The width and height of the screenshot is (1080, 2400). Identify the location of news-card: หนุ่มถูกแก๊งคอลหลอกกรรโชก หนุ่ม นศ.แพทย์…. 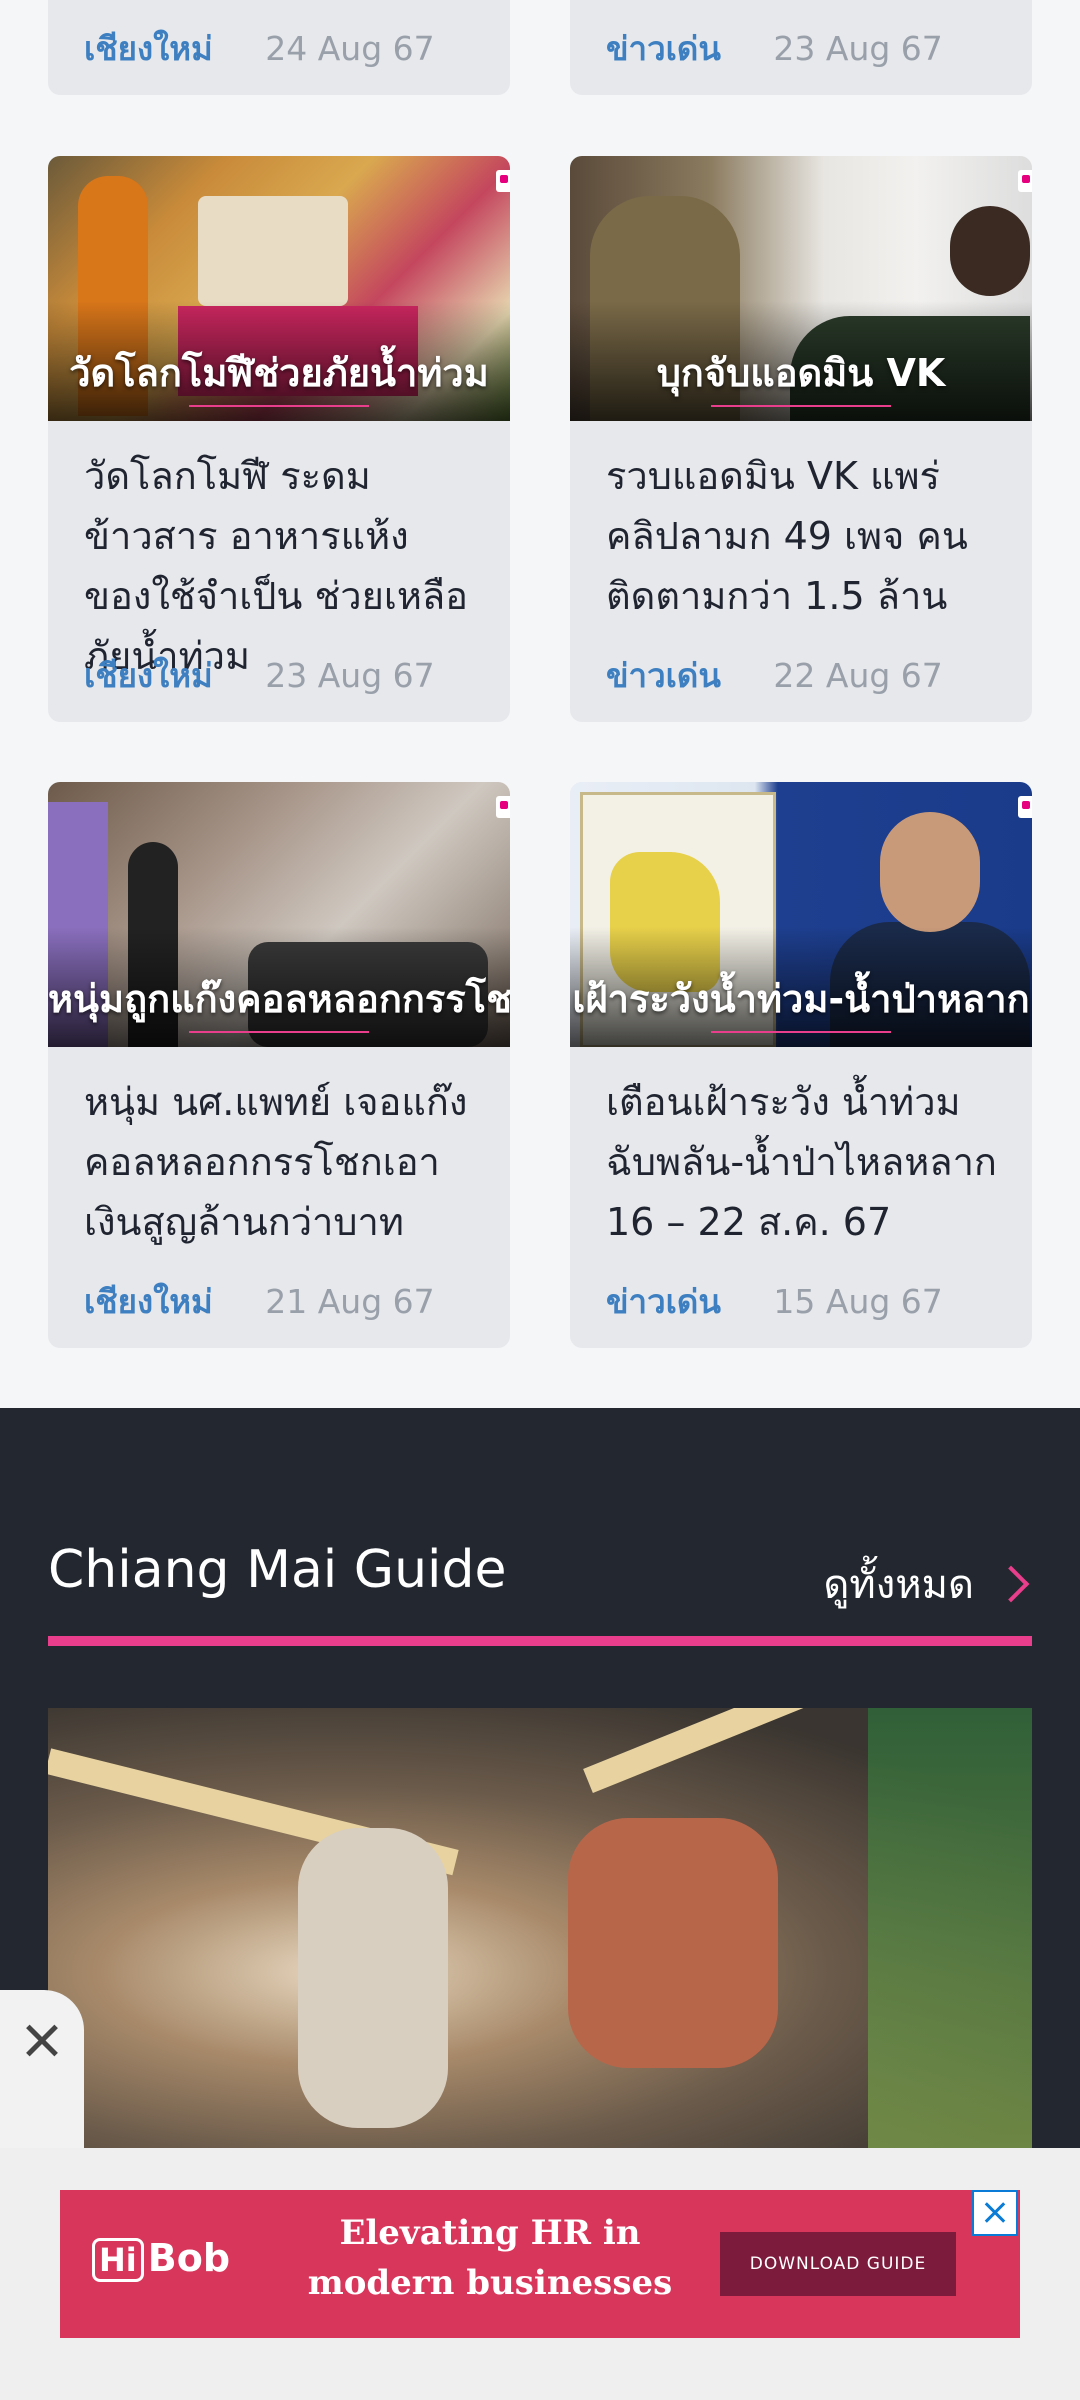
(279, 1065).